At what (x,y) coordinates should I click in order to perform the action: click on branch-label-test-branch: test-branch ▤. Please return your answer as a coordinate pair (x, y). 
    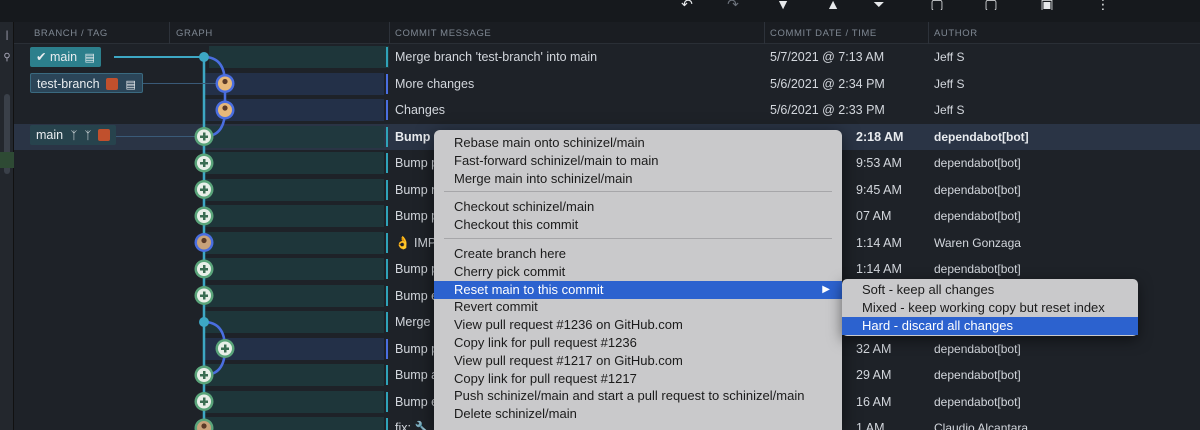
    Looking at the image, I should click on (86, 83).